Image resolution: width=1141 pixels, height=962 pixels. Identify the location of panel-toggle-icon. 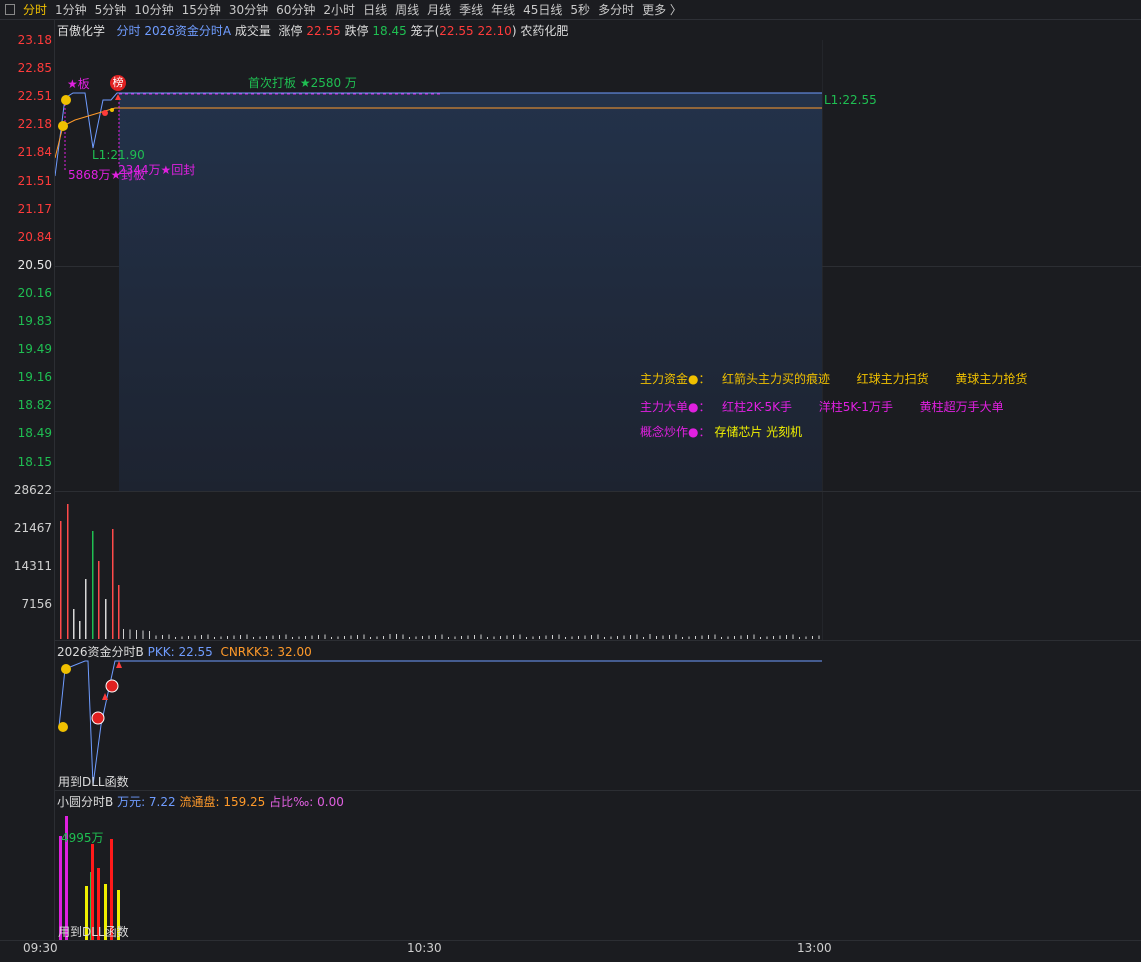
(10, 9).